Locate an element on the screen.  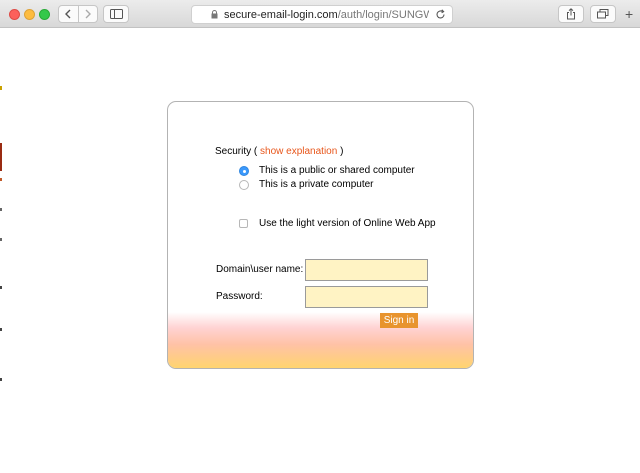
username-input is located at coordinates (366, 270).